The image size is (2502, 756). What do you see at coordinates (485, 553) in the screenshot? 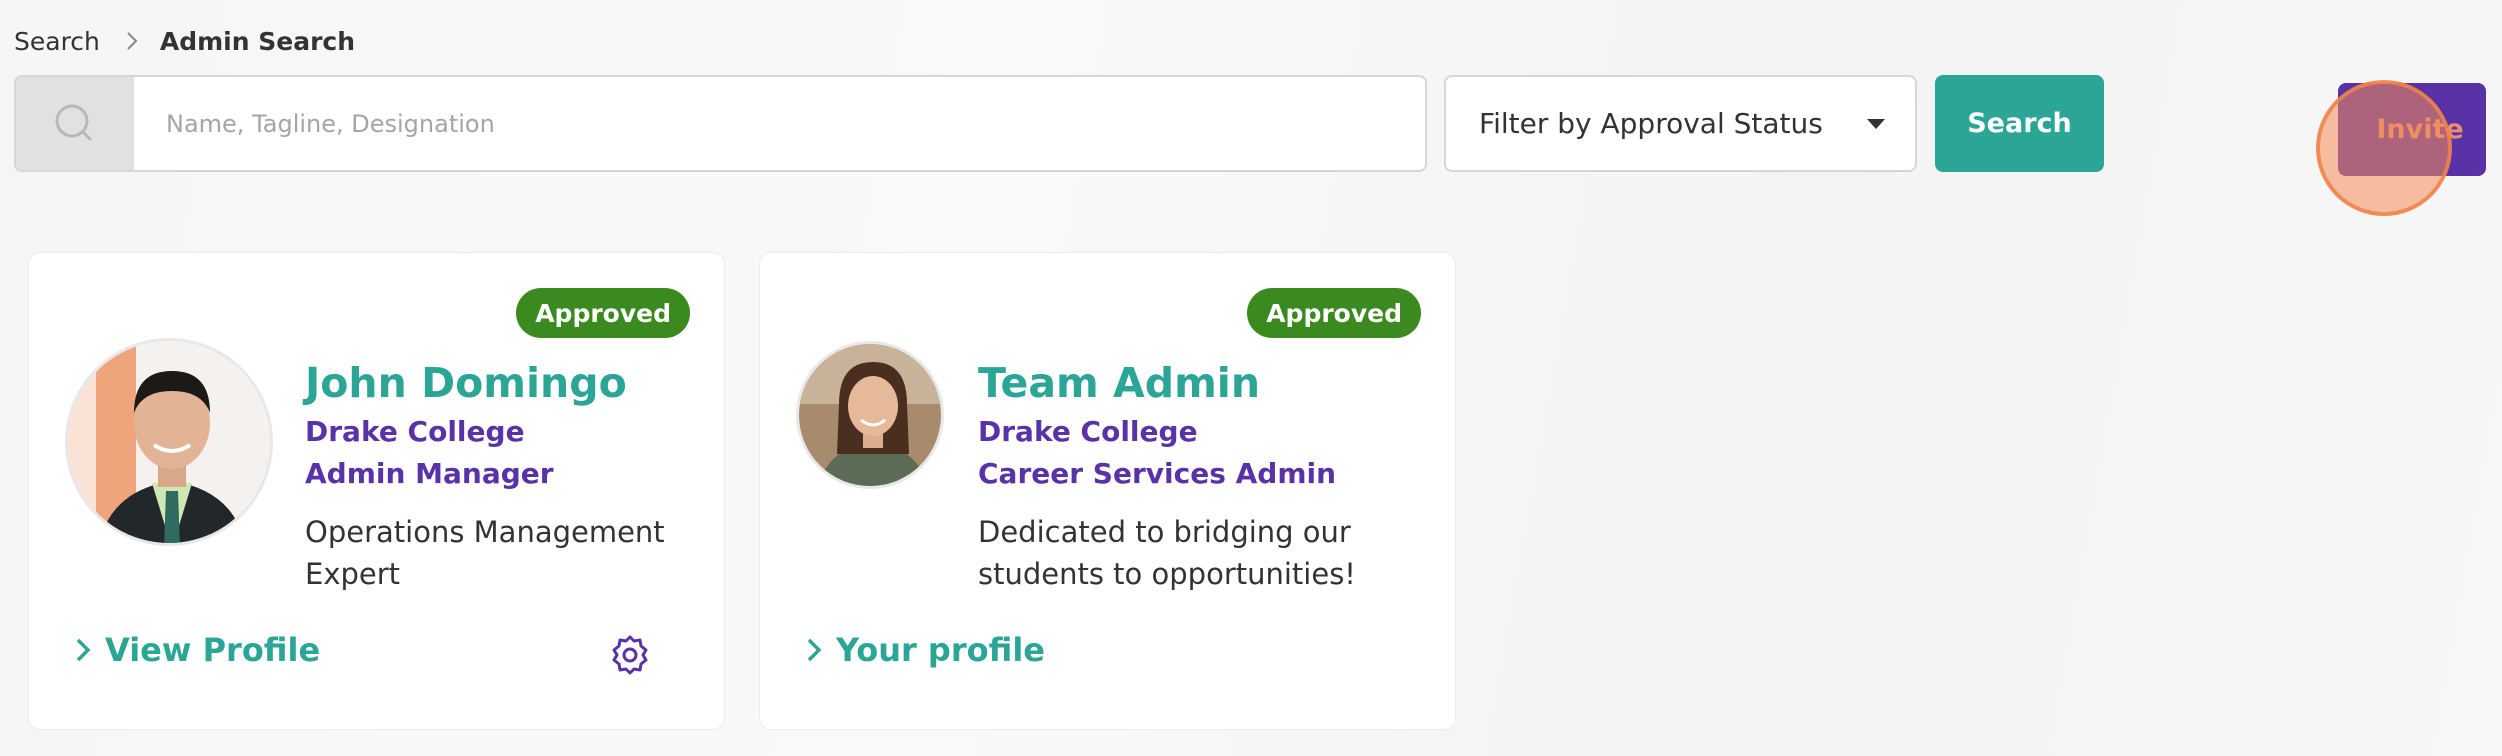
I see `admin-tagline: Operations Management Expert` at bounding box center [485, 553].